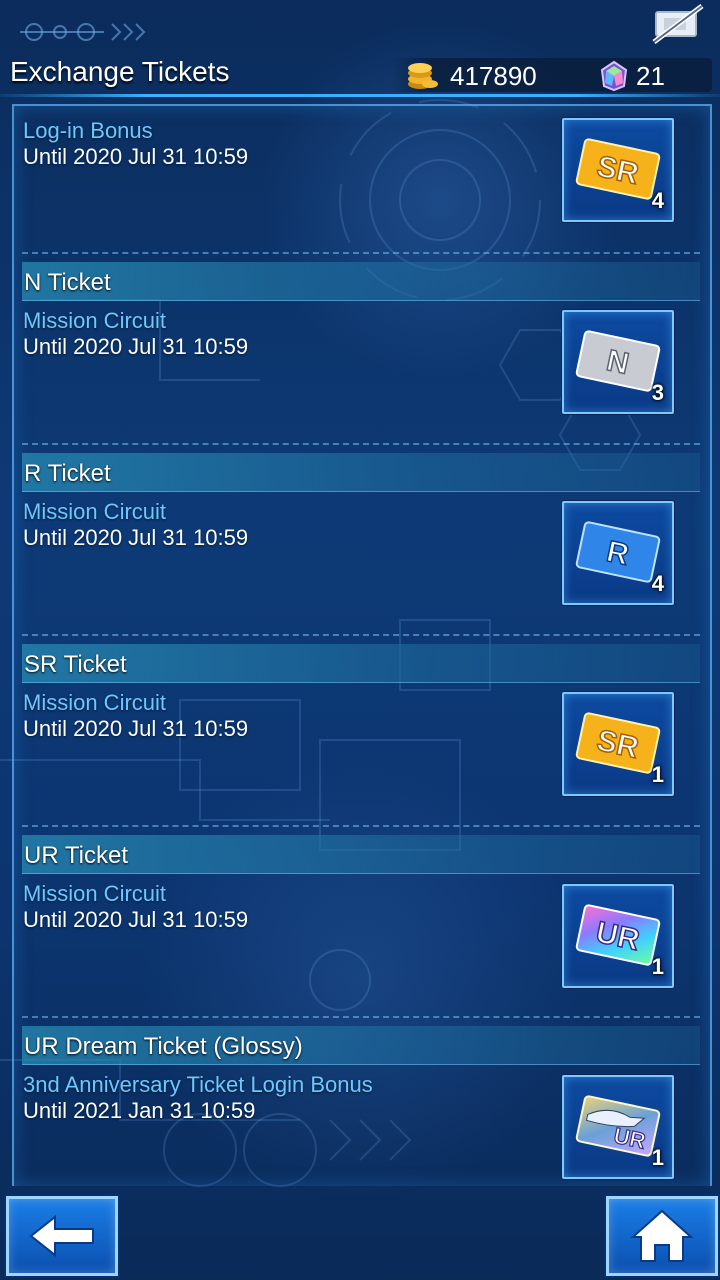  What do you see at coordinates (650, 76) in the screenshot?
I see `gem-amount: 21` at bounding box center [650, 76].